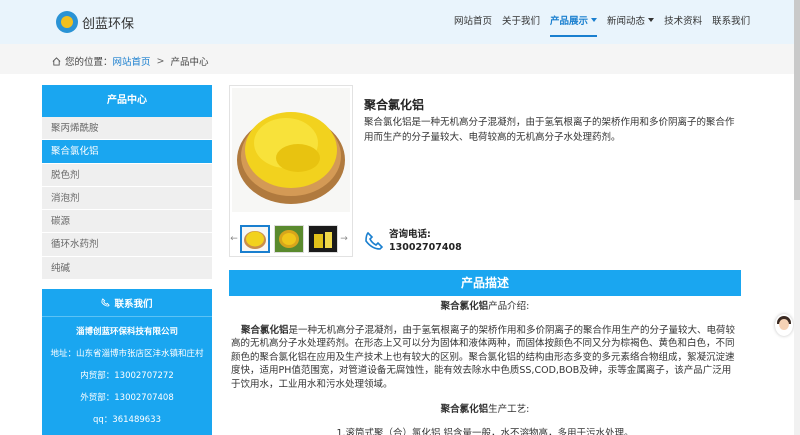 This screenshot has height=435, width=800. I want to click on avatar-face, so click(784, 324).